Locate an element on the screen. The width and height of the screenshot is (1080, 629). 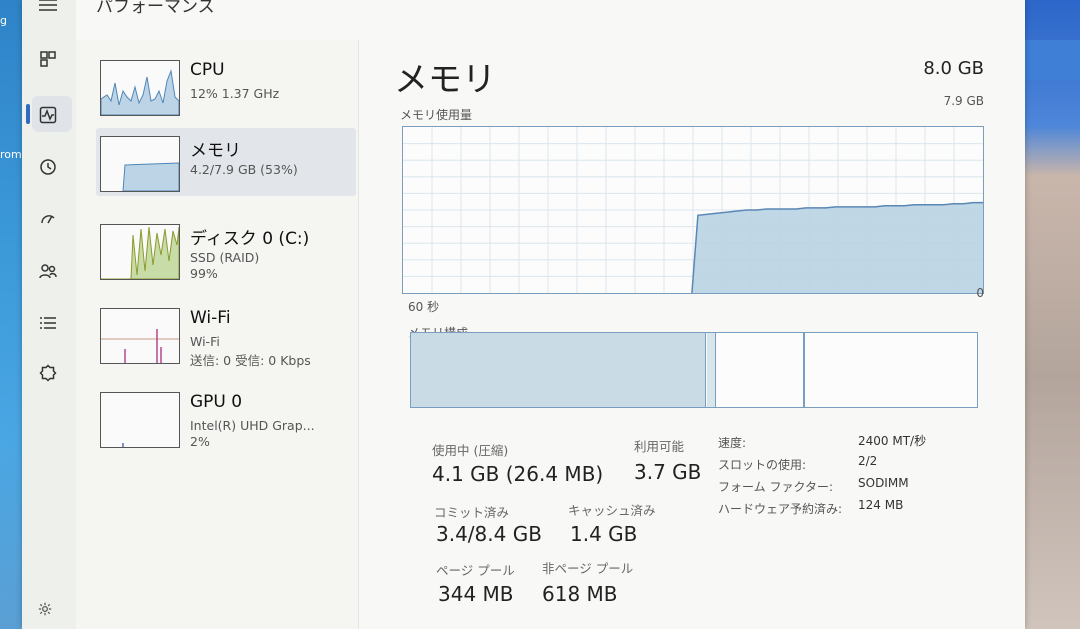
speed-label: 速度: is located at coordinates (732, 443).